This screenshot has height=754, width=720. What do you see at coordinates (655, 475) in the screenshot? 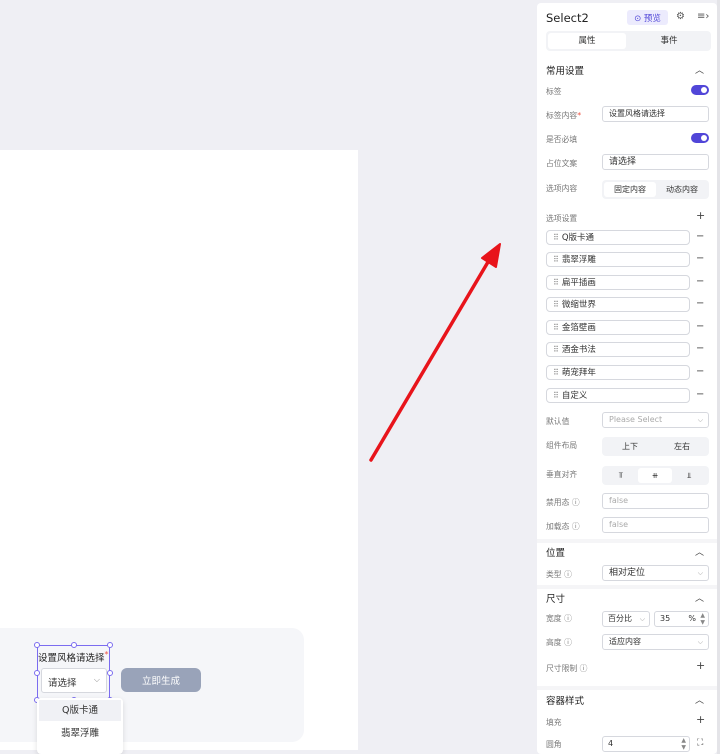
I see `align-middle-icon: ⧺` at bounding box center [655, 475].